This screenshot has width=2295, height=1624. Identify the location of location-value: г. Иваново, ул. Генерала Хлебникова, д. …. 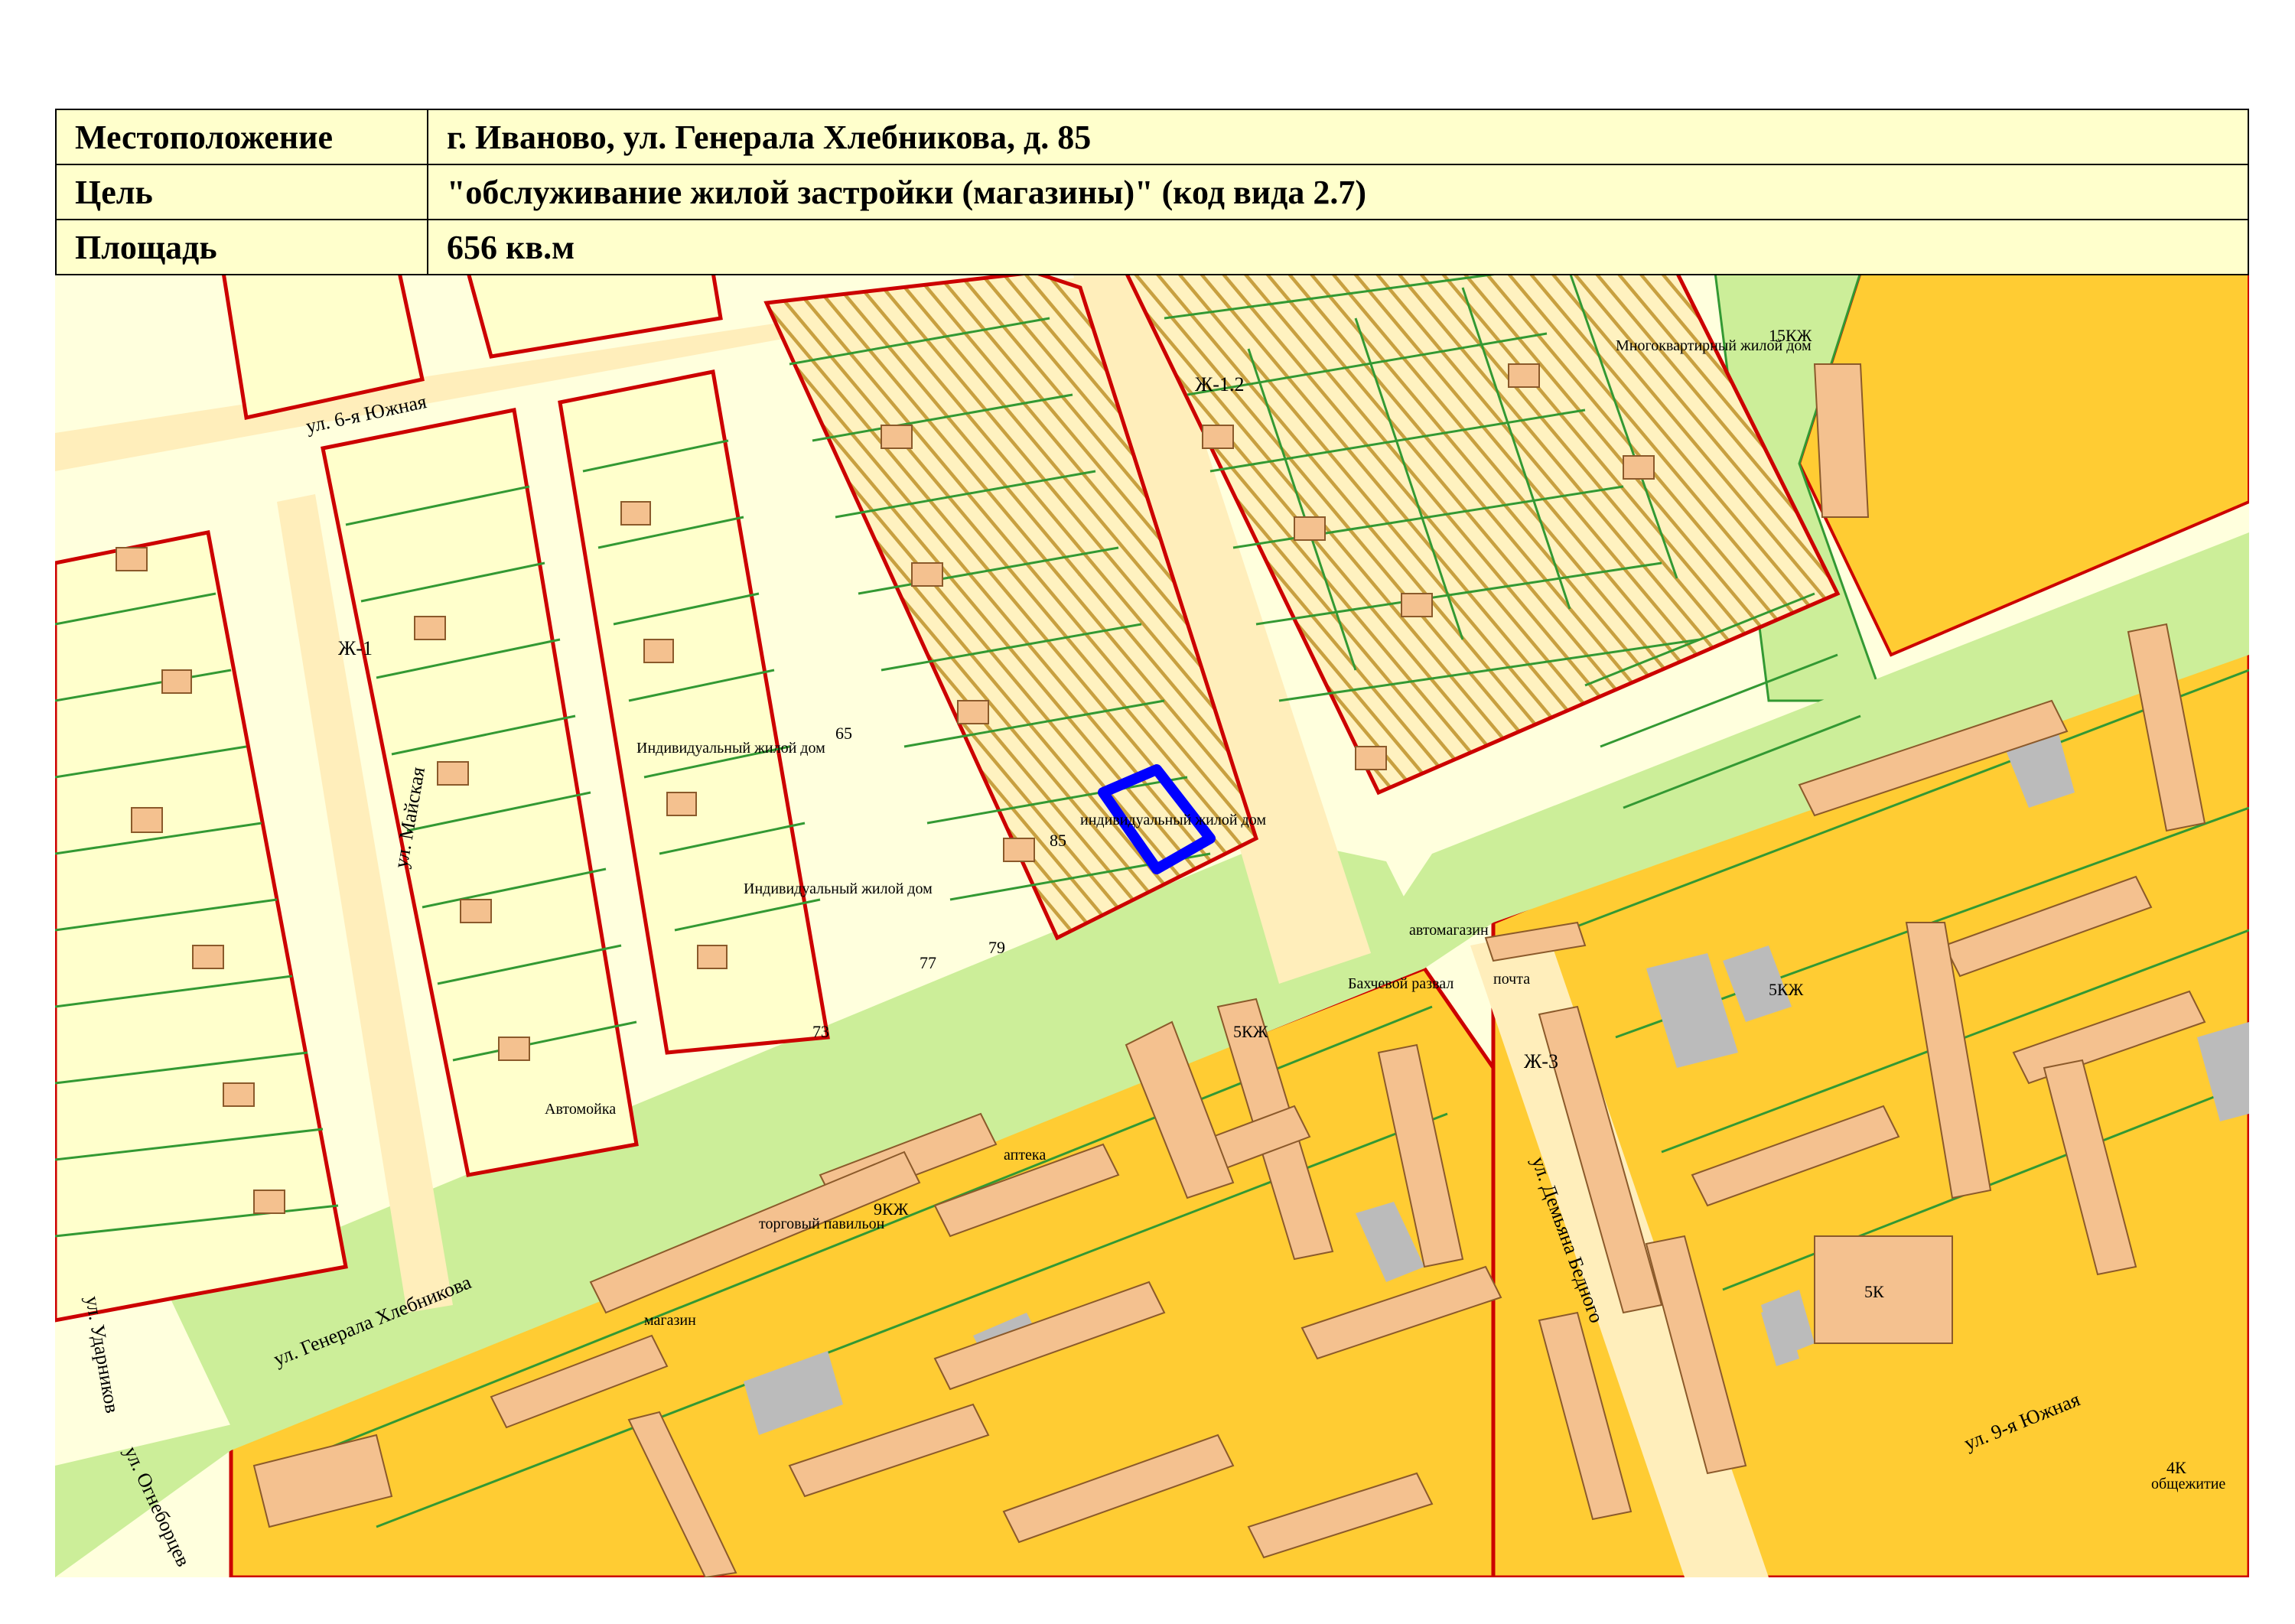
(1338, 137).